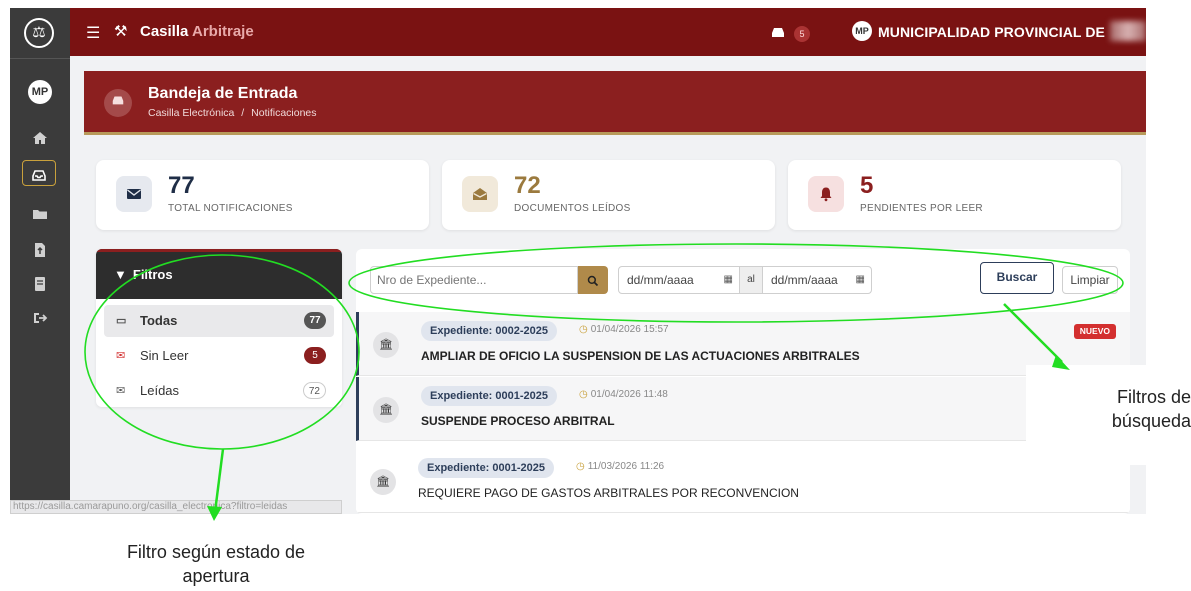 The image size is (1191, 591). I want to click on filter-count: 77, so click(315, 320).